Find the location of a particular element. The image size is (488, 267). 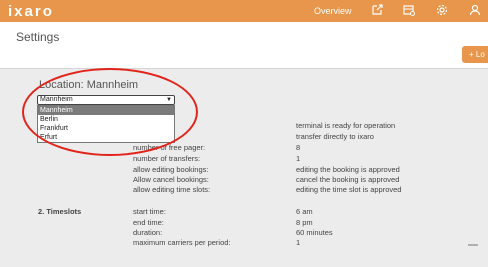

setting-label: allow editing bookings: is located at coordinates (171, 169).